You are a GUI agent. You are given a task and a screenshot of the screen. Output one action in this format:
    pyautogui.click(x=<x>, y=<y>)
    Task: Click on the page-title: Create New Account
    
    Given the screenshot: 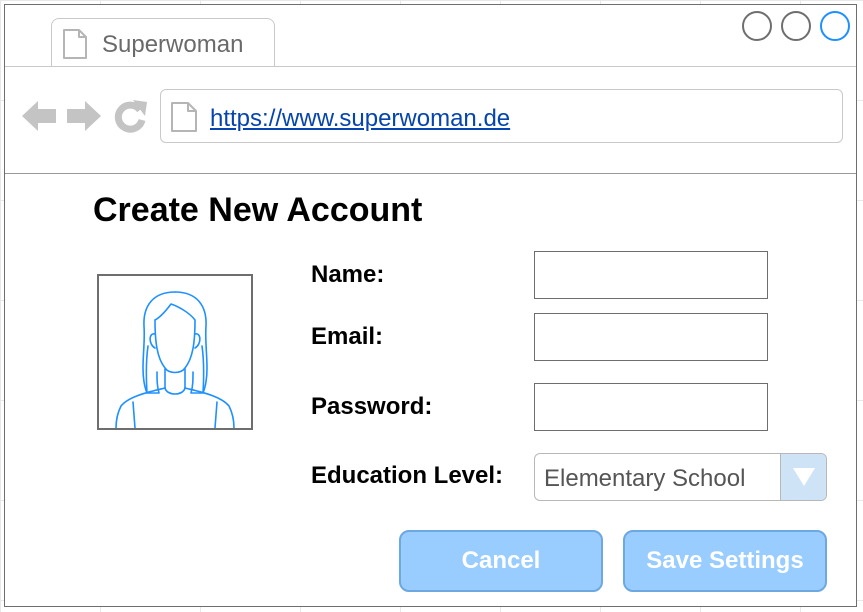 What is the action you would take?
    pyautogui.click(x=258, y=210)
    